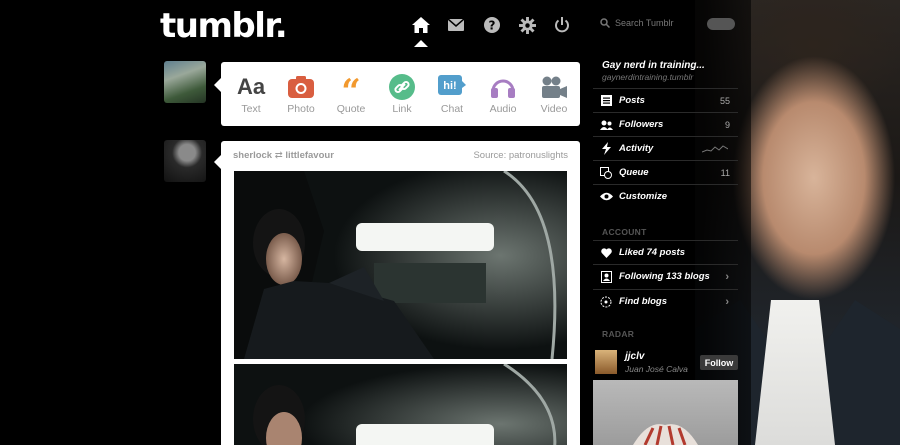  What do you see at coordinates (421, 25) in the screenshot?
I see `home-icon` at bounding box center [421, 25].